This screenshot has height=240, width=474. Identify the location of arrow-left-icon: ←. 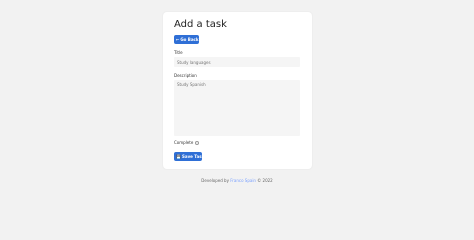
(178, 39).